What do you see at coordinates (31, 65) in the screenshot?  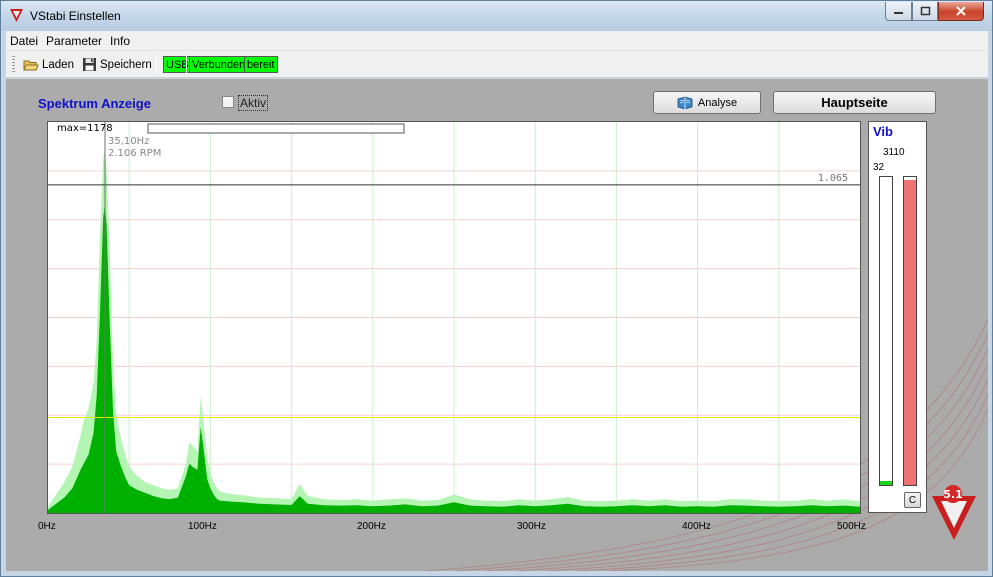 I see `folder-open-icon` at bounding box center [31, 65].